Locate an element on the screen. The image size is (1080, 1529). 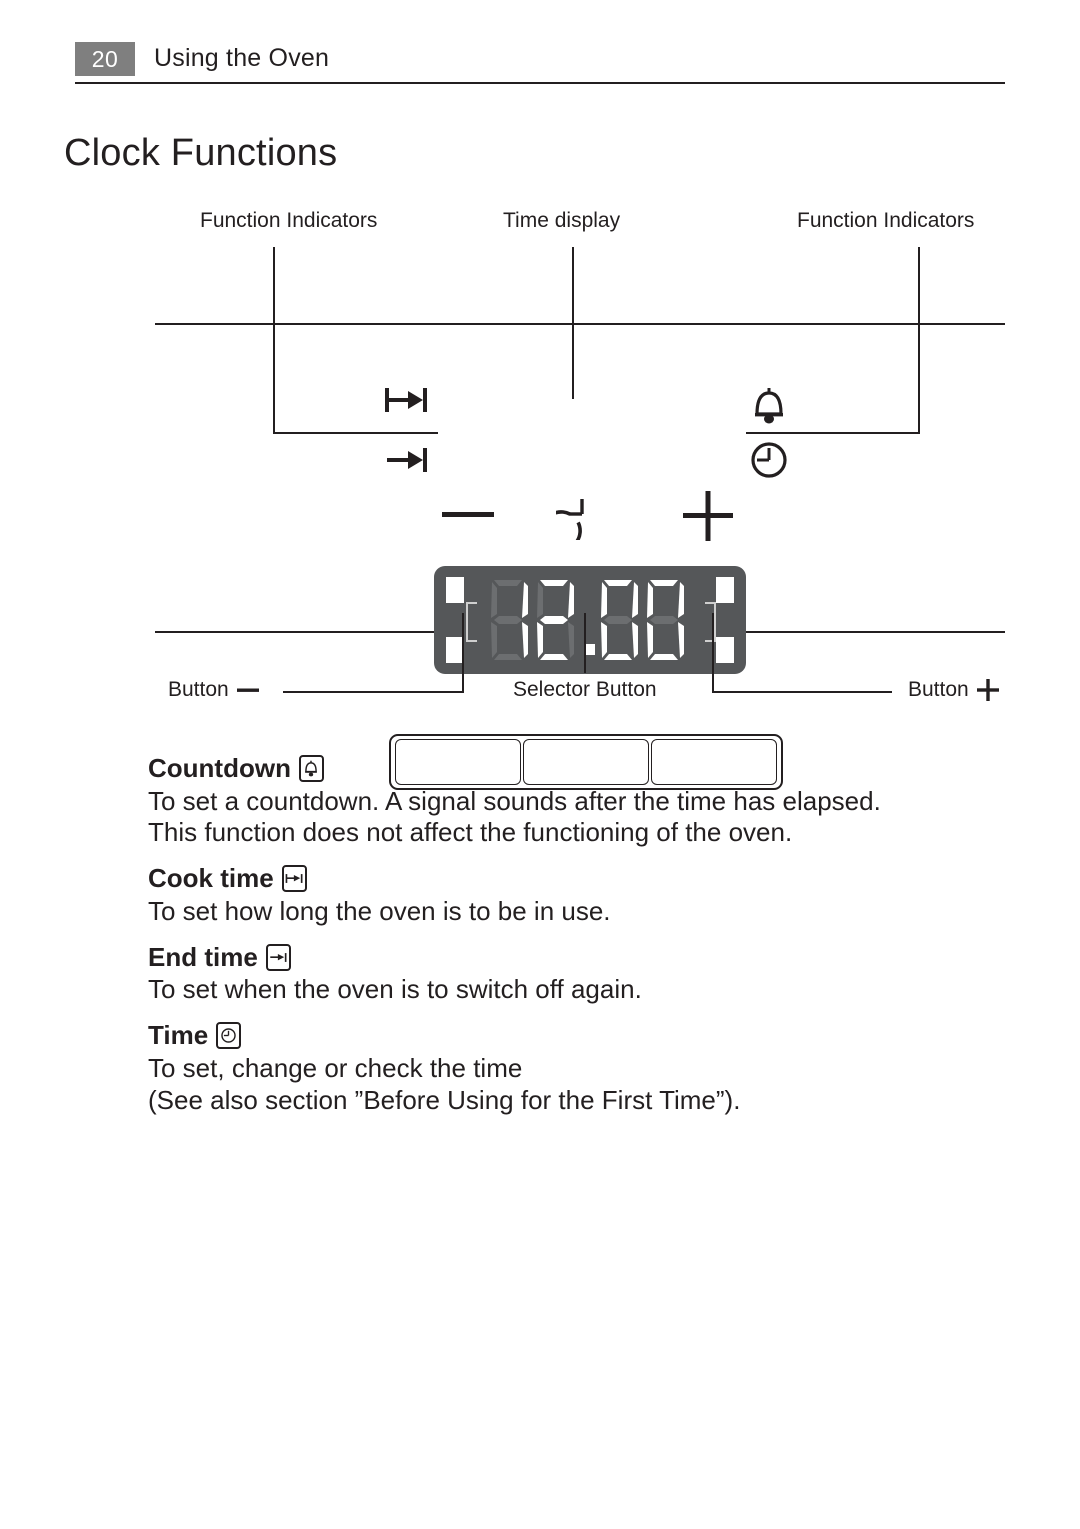
minus-icon is located at coordinates (468, 514).